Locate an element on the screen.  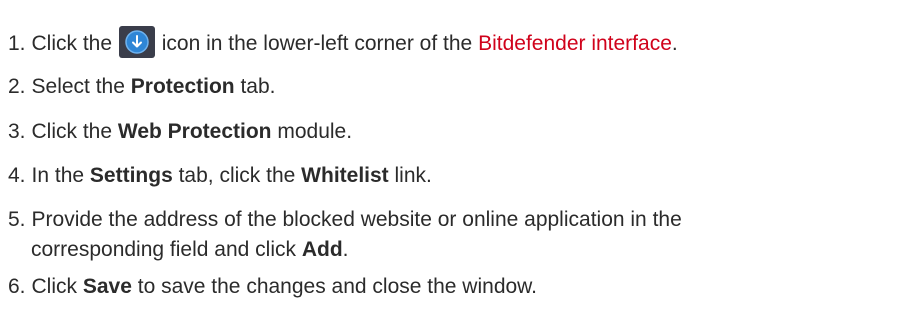
protection-tab-label: Protection is located at coordinates (182, 86).